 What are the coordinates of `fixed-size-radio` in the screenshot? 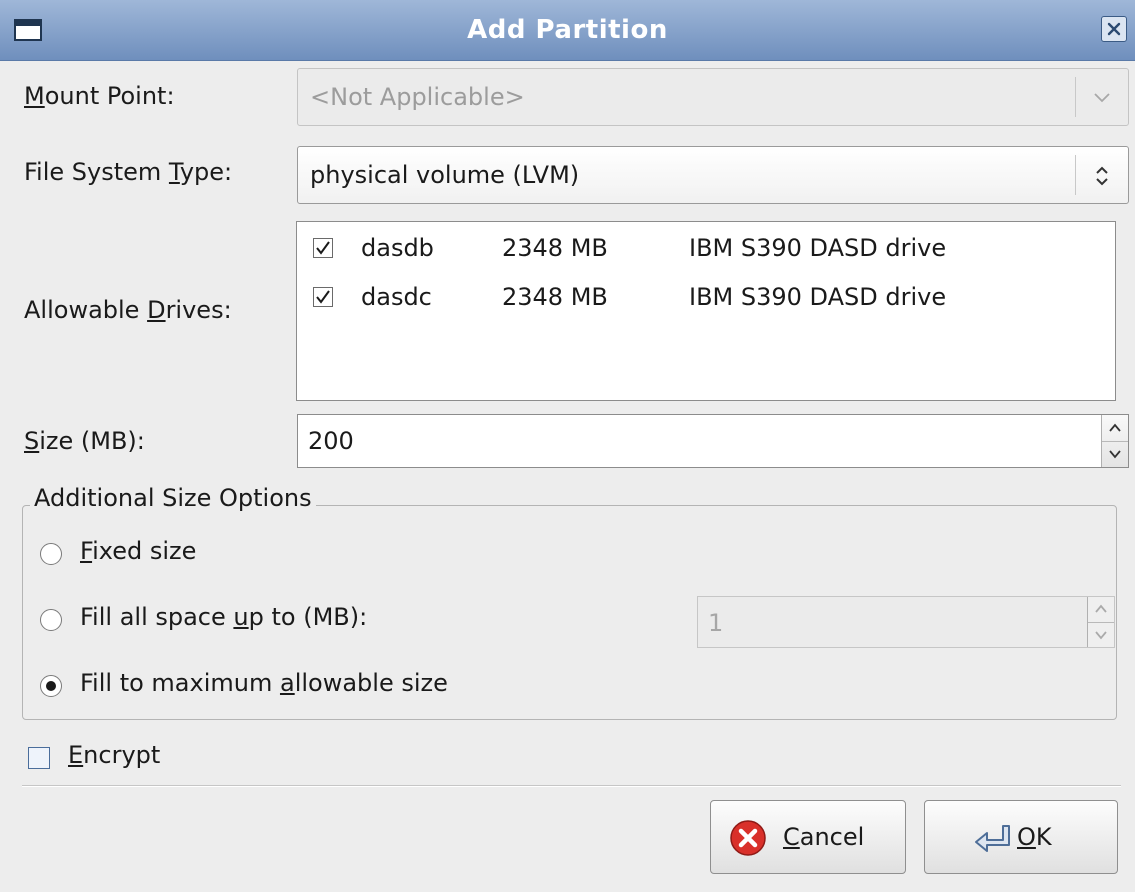 It's located at (51, 554).